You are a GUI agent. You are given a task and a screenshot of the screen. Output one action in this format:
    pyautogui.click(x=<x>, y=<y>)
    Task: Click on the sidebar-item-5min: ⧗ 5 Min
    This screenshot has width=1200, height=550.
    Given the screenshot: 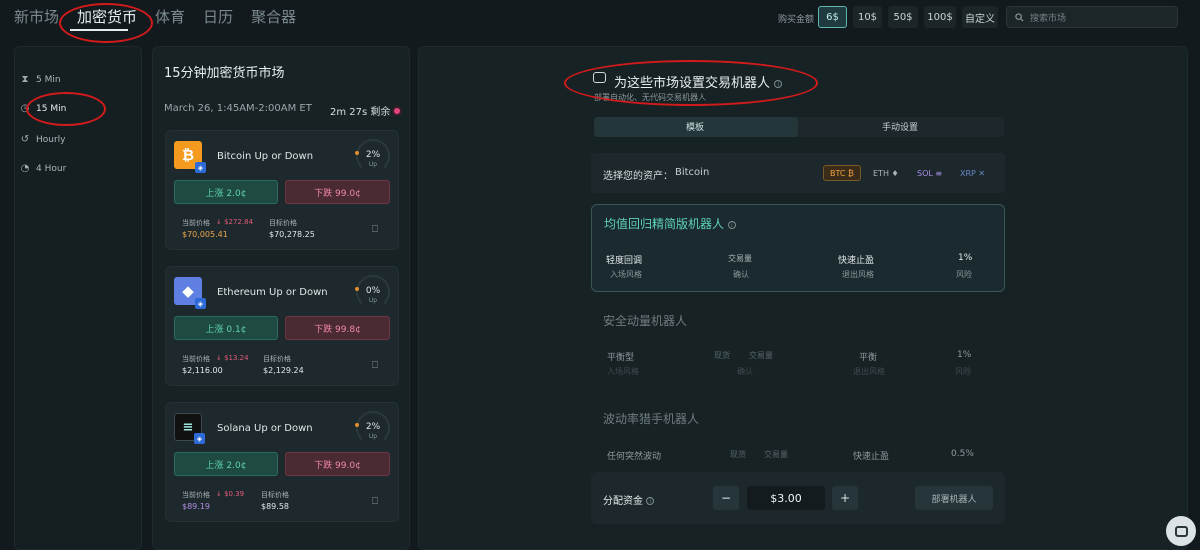 What is the action you would take?
    pyautogui.click(x=40, y=79)
    